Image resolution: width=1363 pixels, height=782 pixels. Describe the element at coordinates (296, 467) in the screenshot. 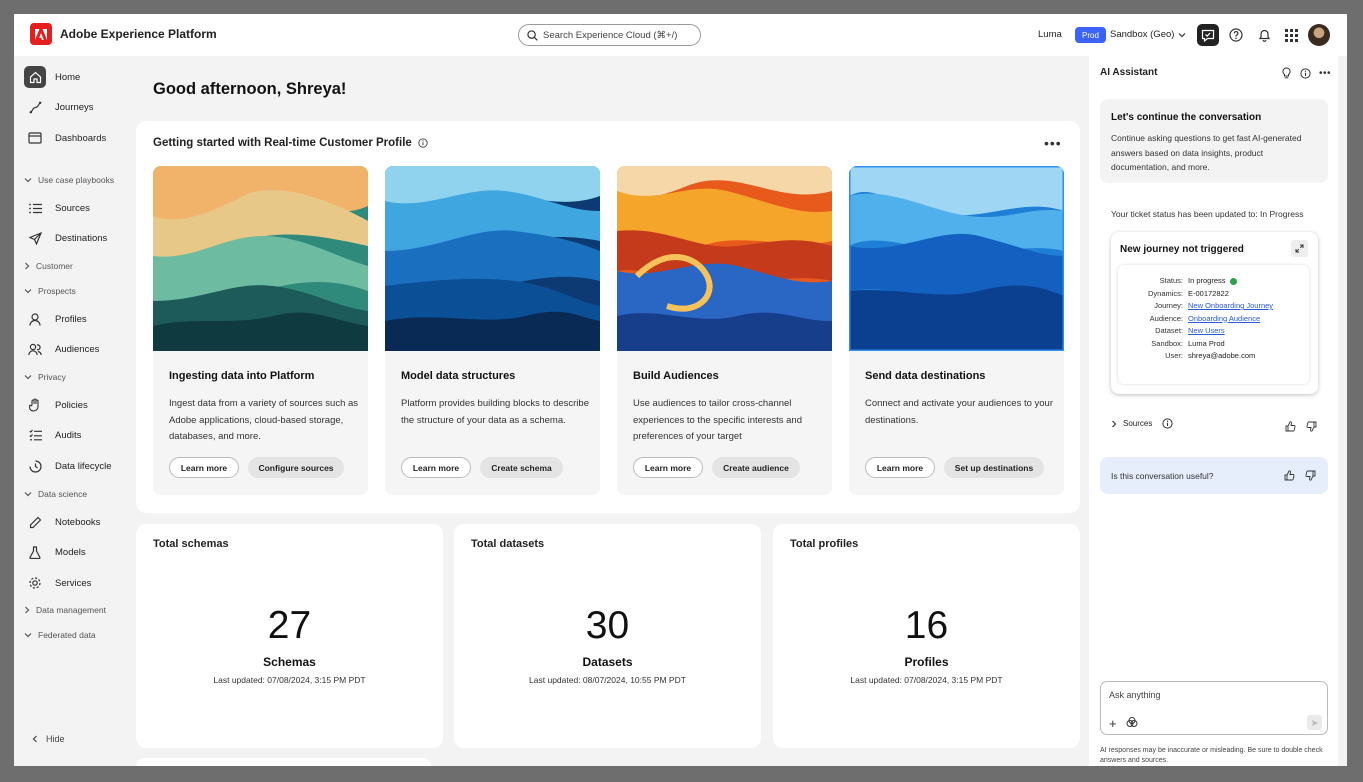

I see `configure-sources-button: Configure sources` at that location.